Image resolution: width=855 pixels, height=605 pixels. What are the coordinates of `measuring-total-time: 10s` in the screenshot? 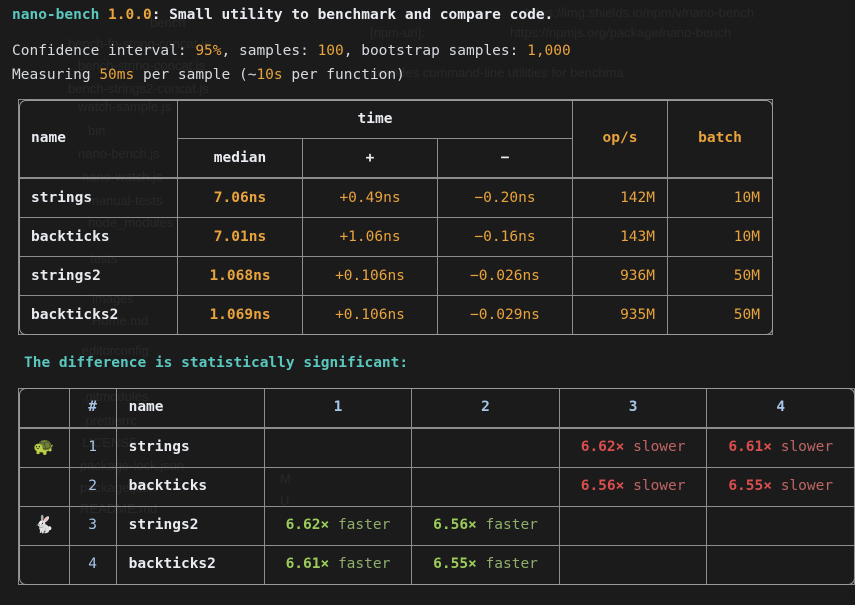 It's located at (269, 74).